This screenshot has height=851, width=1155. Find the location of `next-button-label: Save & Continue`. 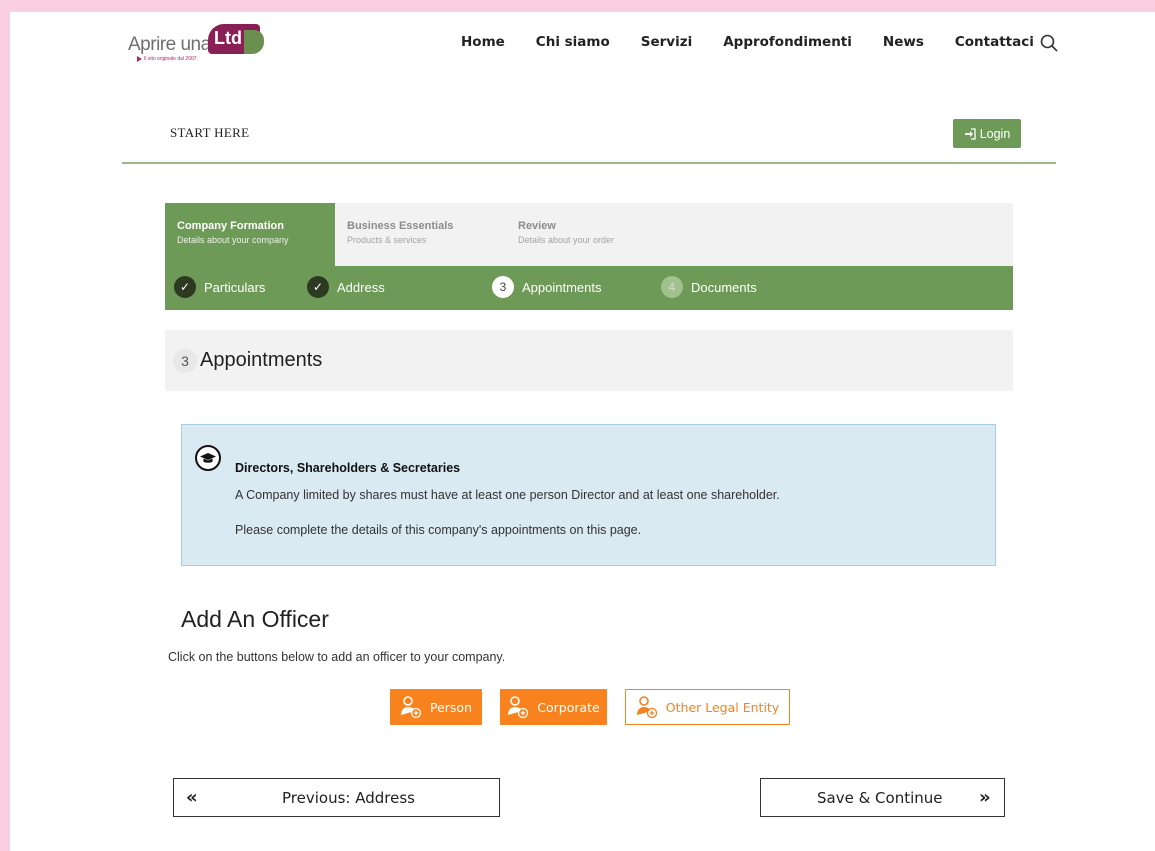

next-button-label: Save & Continue is located at coordinates (880, 798).